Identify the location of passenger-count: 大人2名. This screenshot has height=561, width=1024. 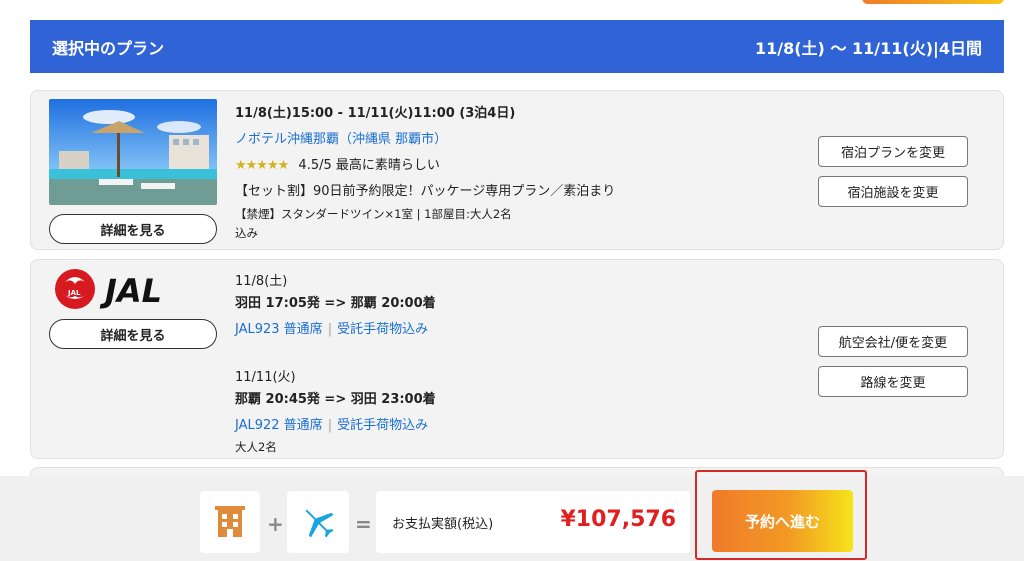
(256, 447).